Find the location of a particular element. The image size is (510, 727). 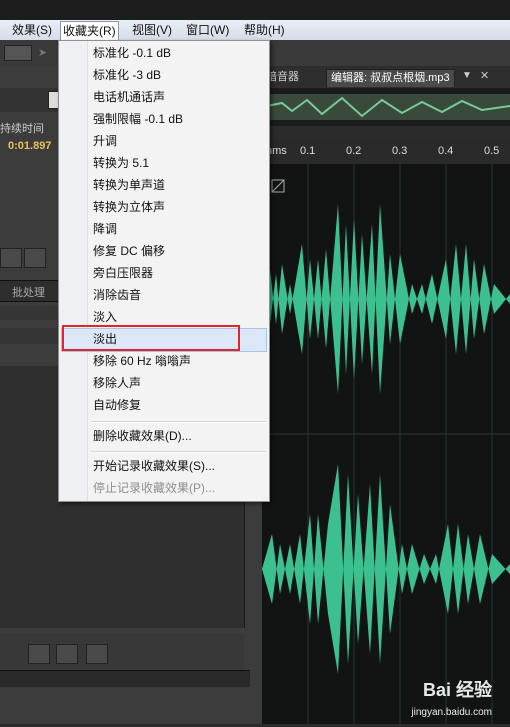

move-tool-icon: ➤ is located at coordinates (45, 52).